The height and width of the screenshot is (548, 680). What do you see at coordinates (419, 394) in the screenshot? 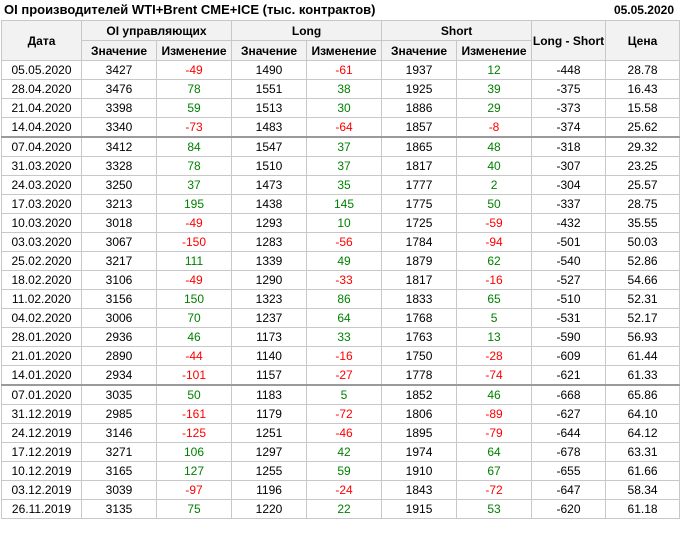
I see `cell-short-value: 1852` at bounding box center [419, 394].